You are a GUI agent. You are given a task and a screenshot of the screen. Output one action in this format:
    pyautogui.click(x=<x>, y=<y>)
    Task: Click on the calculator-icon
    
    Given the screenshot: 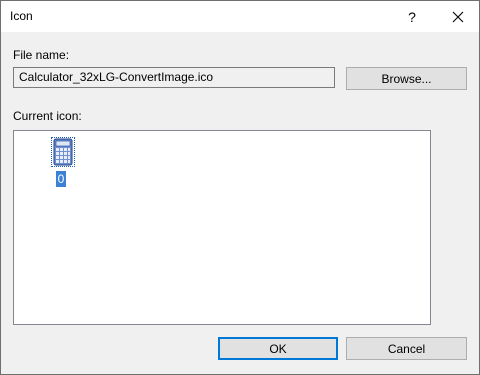 What is the action you would take?
    pyautogui.click(x=63, y=152)
    